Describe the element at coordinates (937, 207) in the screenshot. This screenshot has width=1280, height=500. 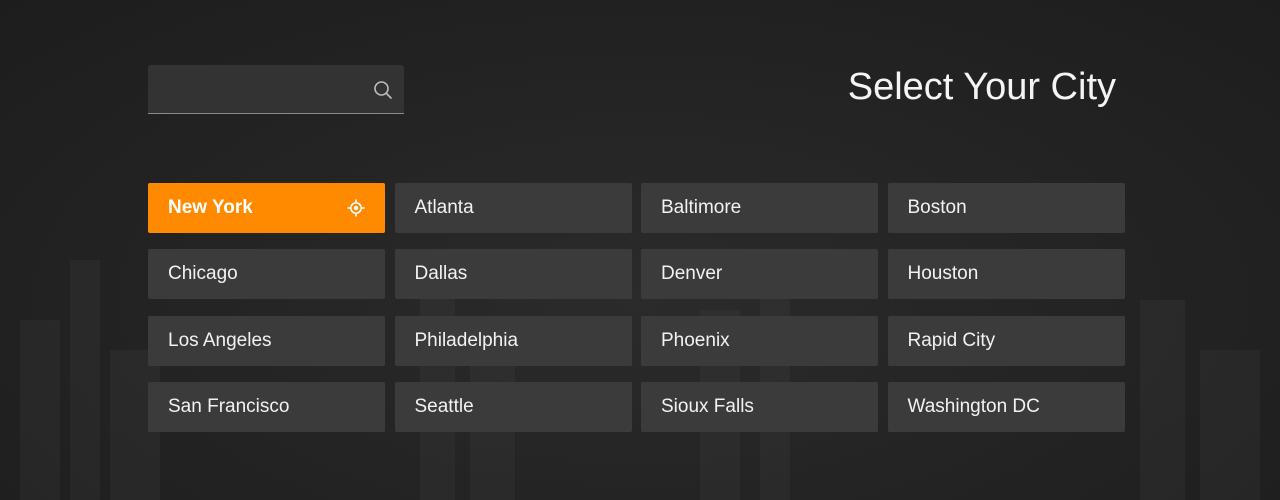
I see `city-label: Boston` at that location.